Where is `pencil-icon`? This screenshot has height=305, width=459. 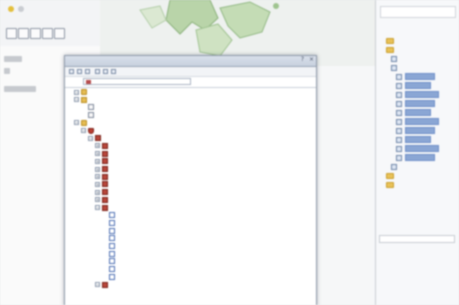
pencil-icon is located at coordinates (23, 33).